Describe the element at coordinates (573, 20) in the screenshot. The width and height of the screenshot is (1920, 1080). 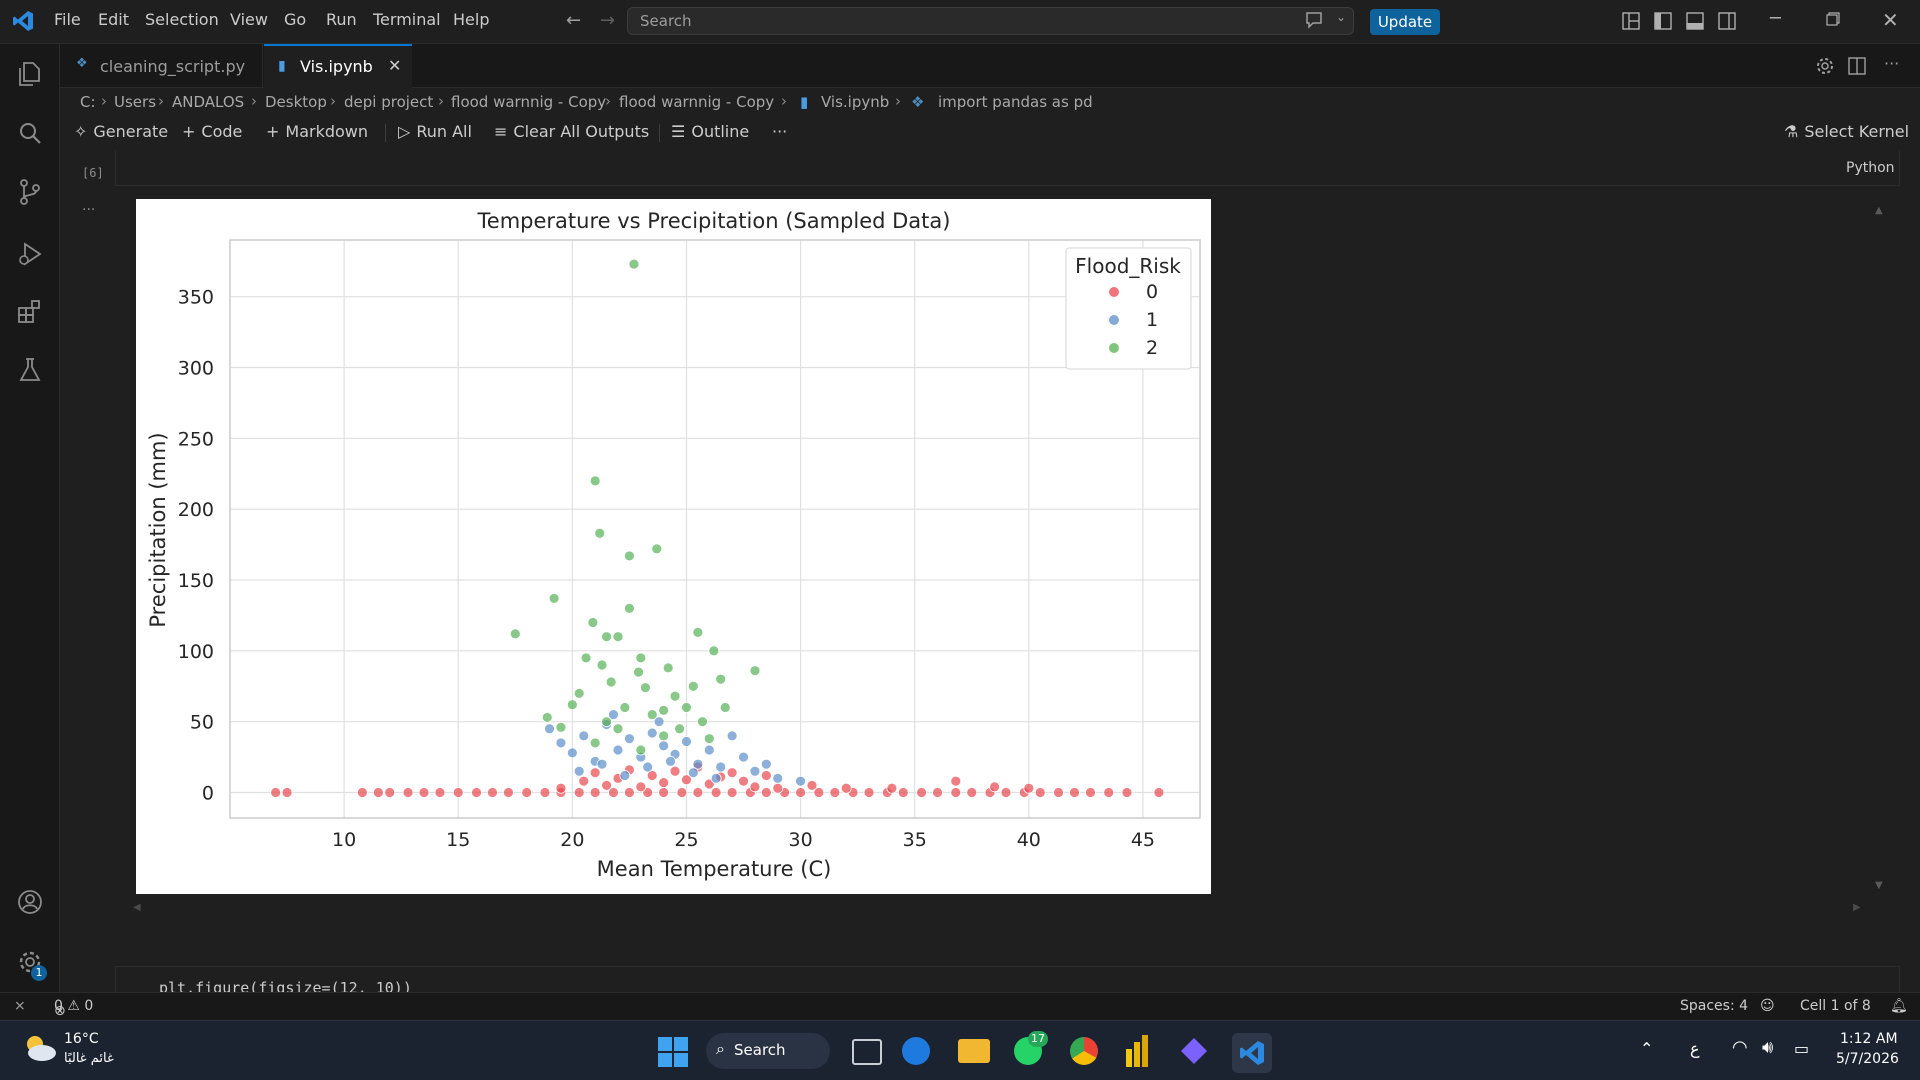
I see `back-arrow-icon: ←` at that location.